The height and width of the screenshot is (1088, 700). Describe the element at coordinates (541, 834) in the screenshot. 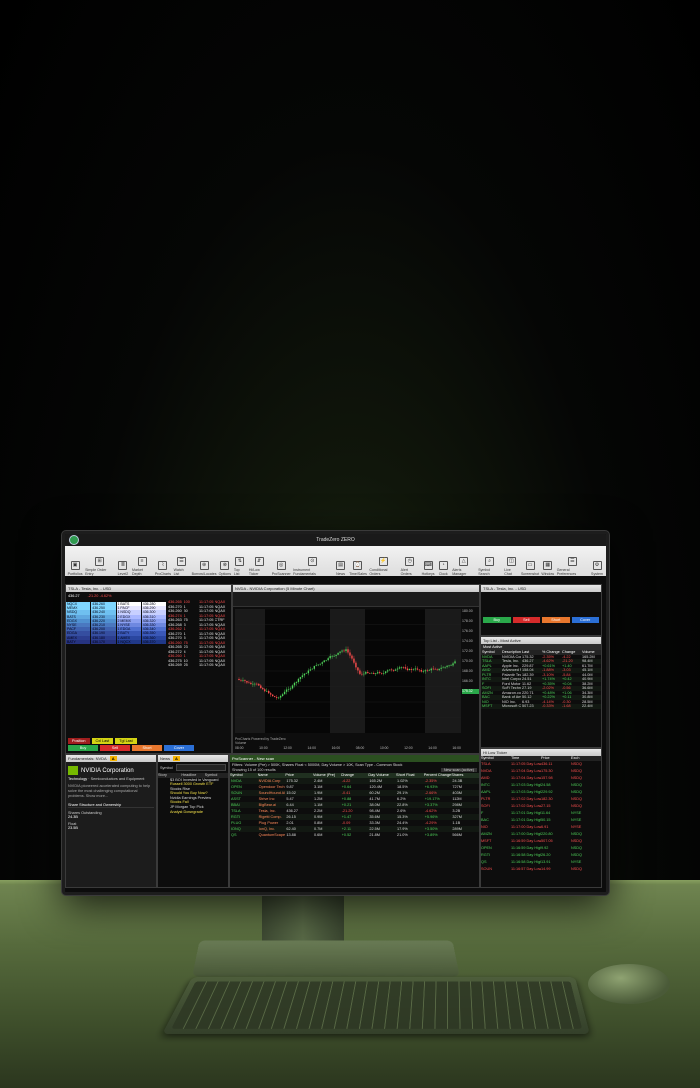

I see `table-row: AMZN 11:17:00 Day High 220.80 NSDQ` at that location.